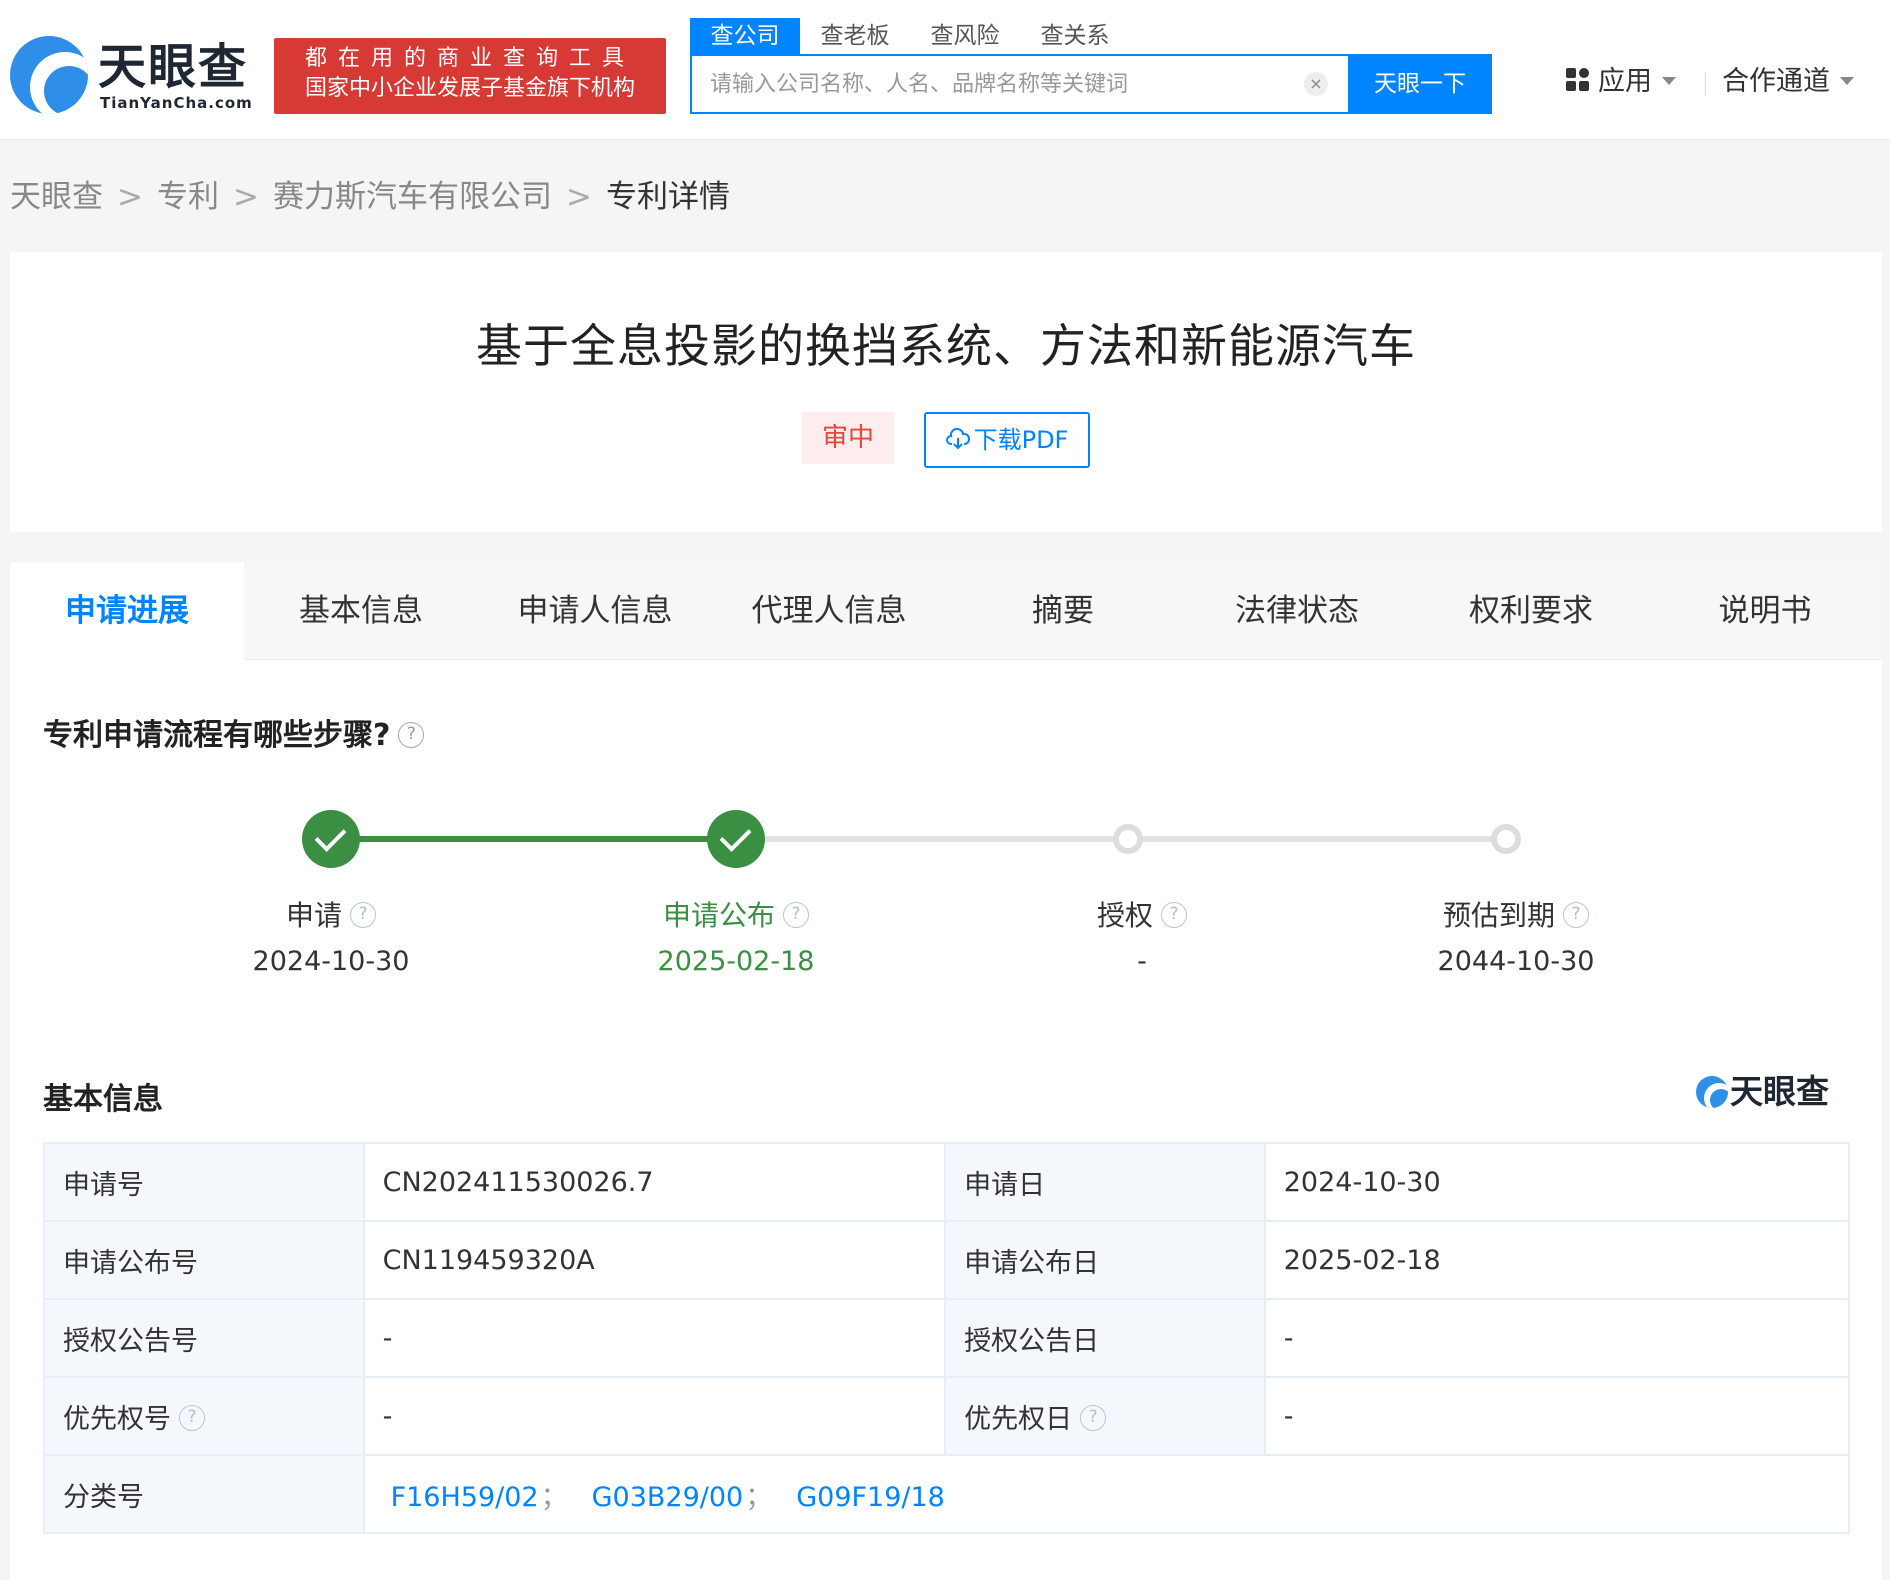 This screenshot has height=1580, width=1890. I want to click on table-row: 申请公布号 CN119459320A 申请公布日 2025-02-18, so click(947, 1260).